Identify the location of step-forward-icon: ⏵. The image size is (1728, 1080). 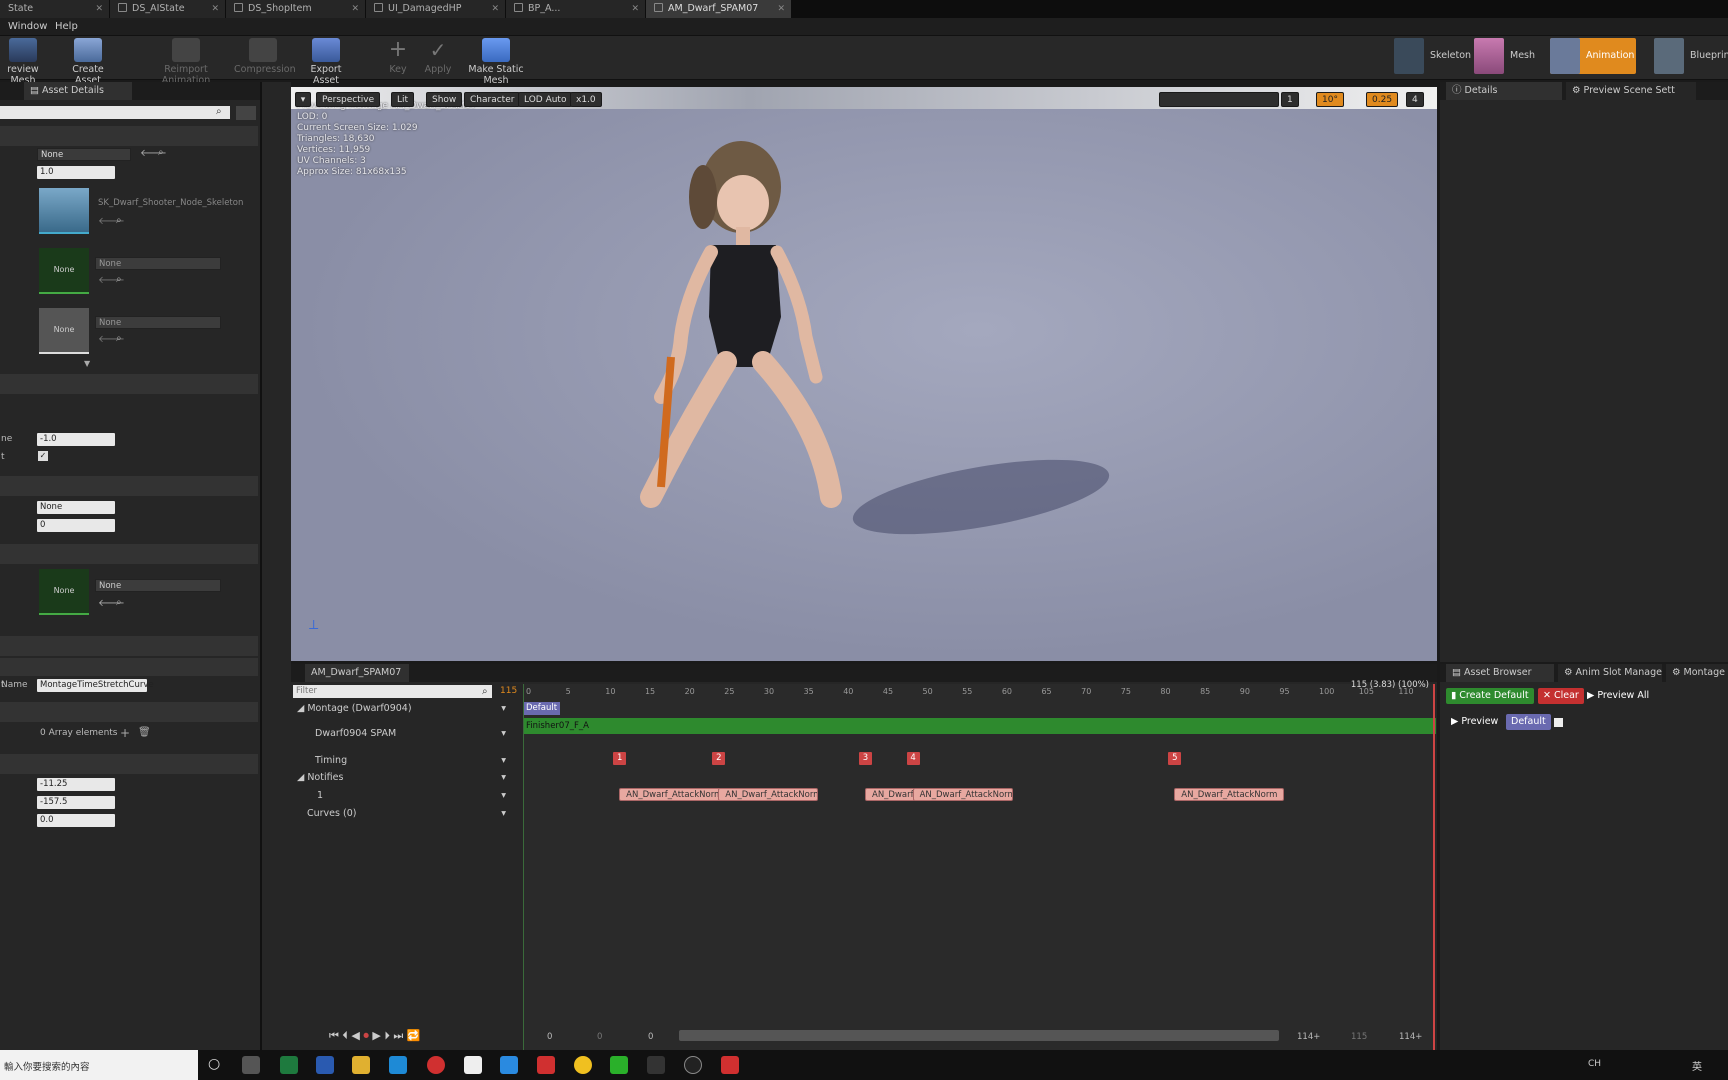
(387, 1035).